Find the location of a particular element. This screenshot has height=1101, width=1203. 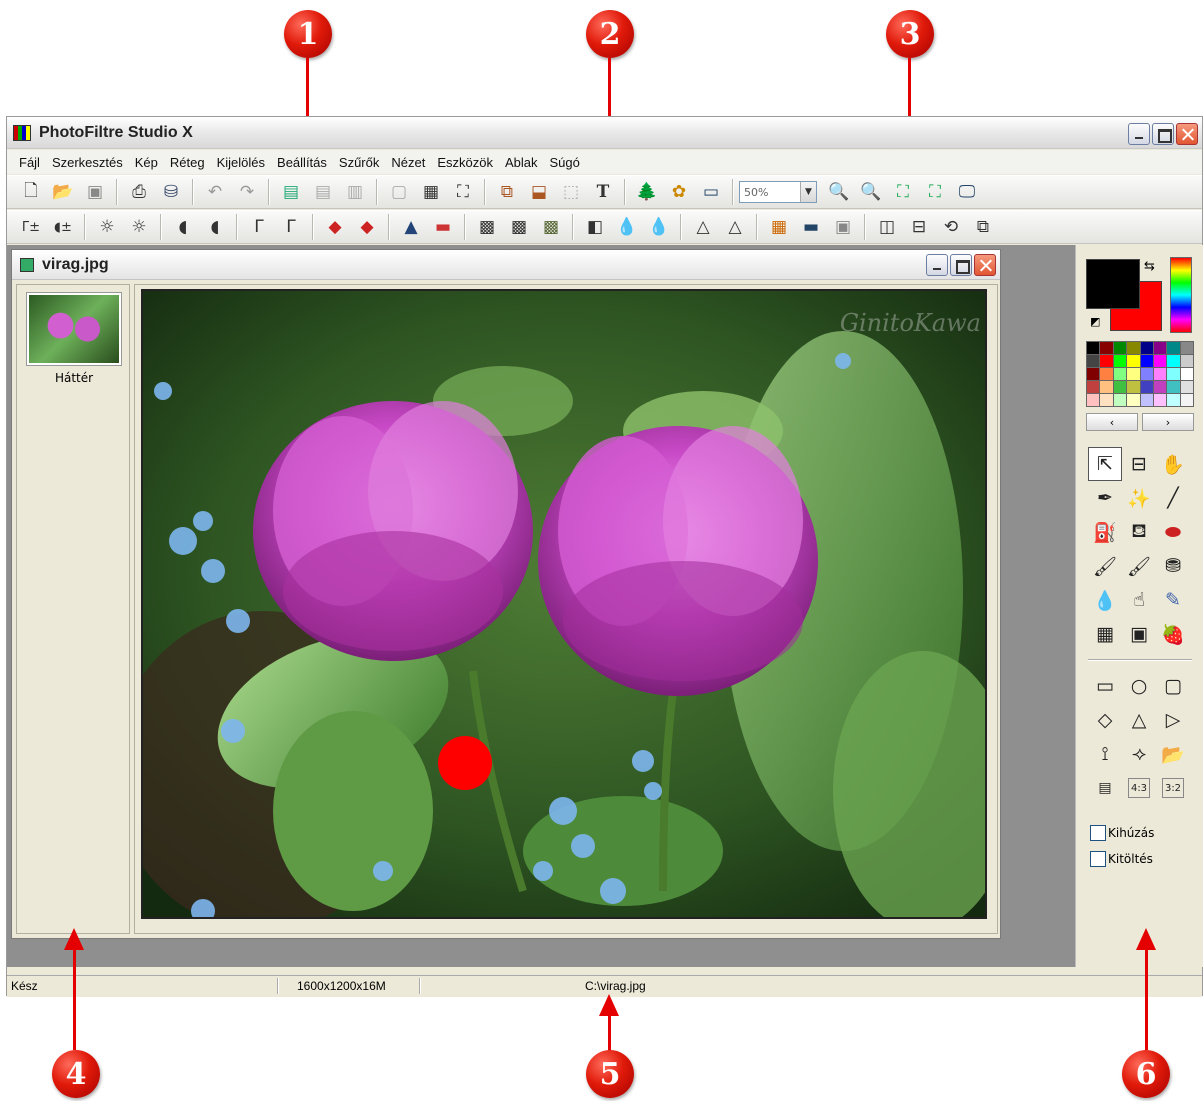

fullscreen-icon: 🖵 is located at coordinates (967, 192).